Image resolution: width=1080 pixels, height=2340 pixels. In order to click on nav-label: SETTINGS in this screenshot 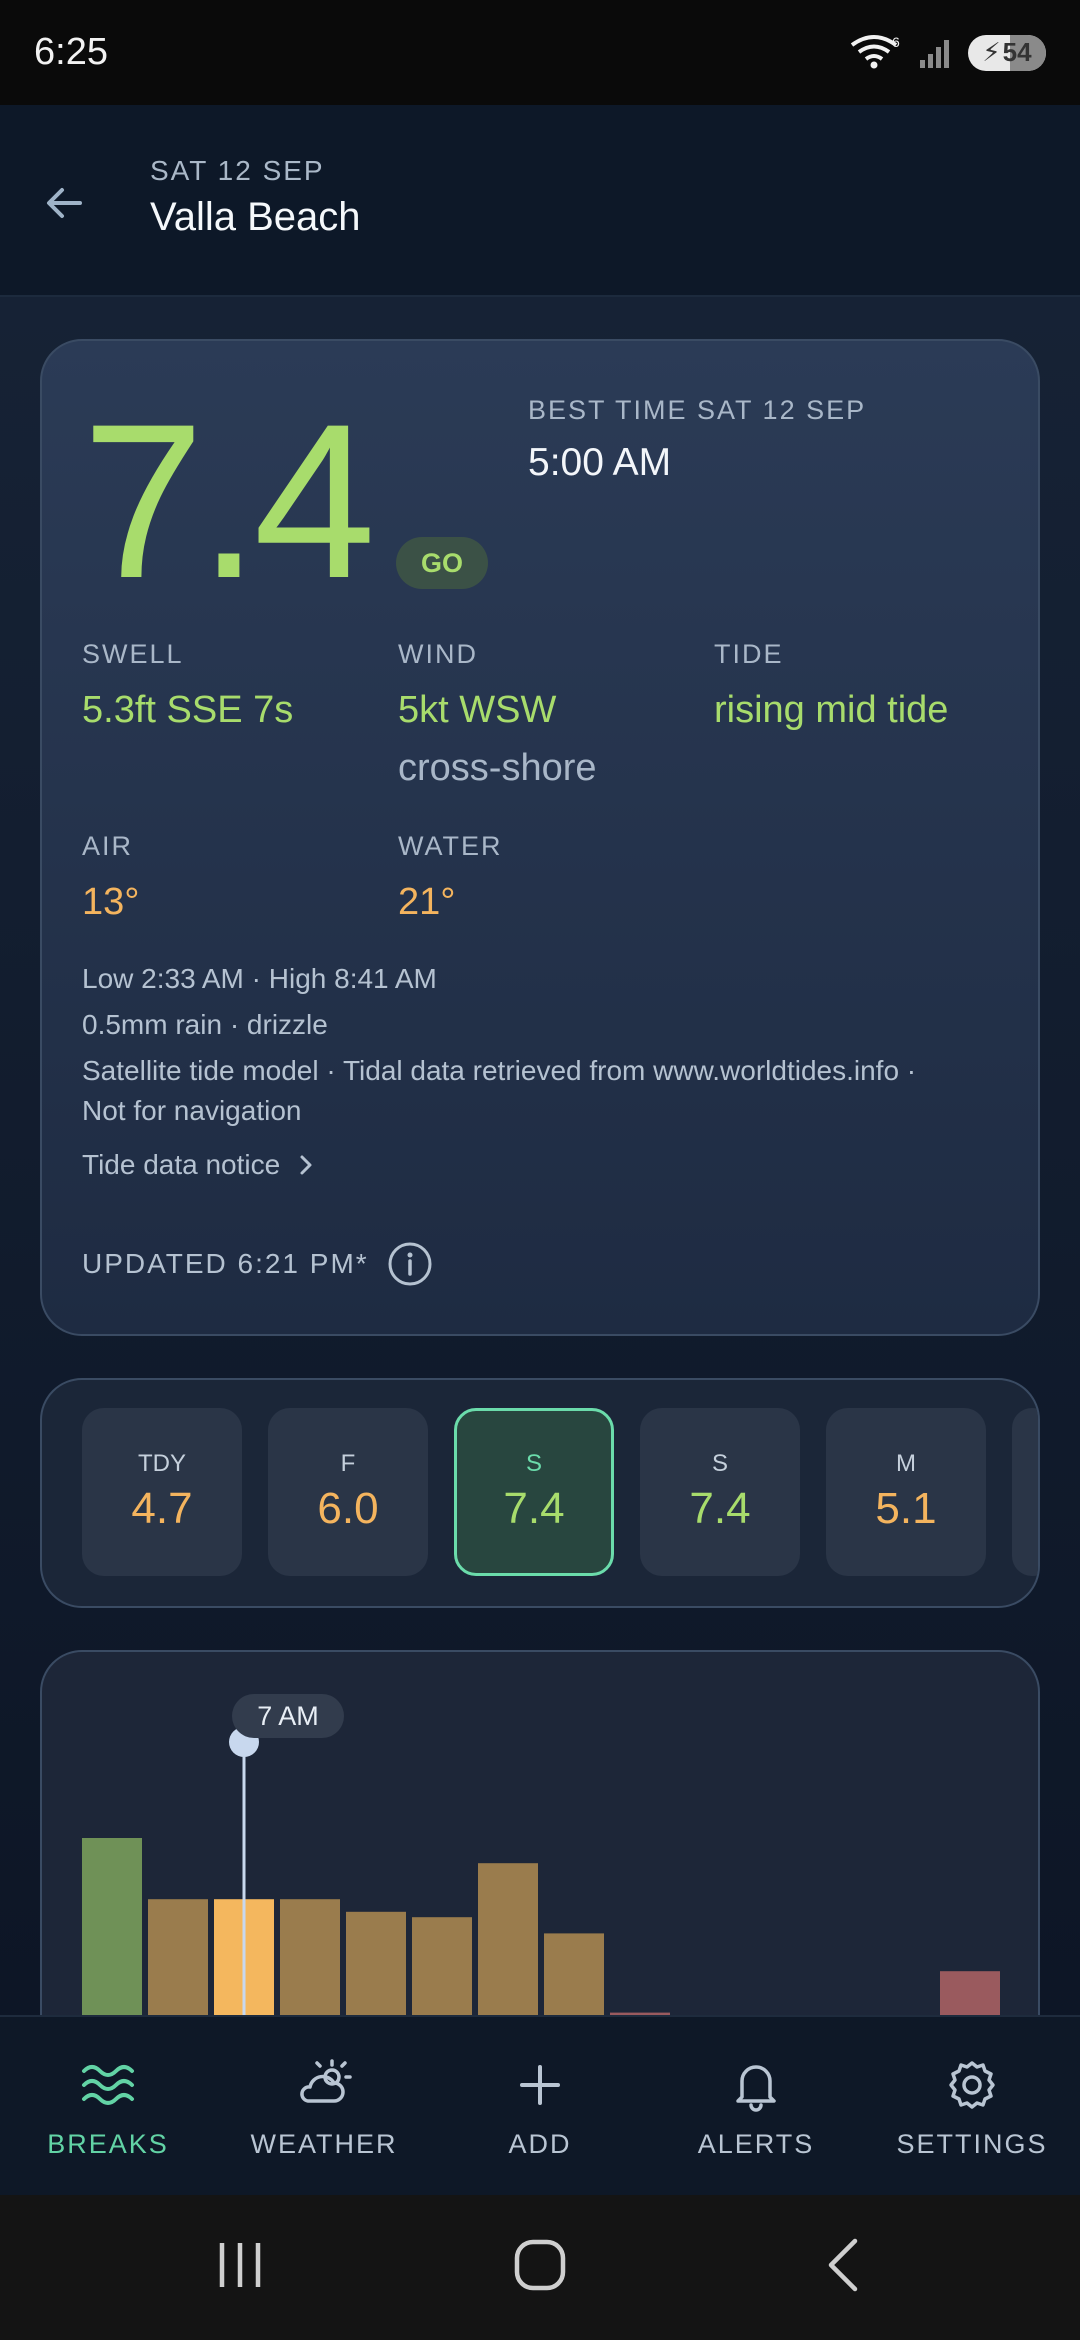, I will do `click(972, 2144)`.